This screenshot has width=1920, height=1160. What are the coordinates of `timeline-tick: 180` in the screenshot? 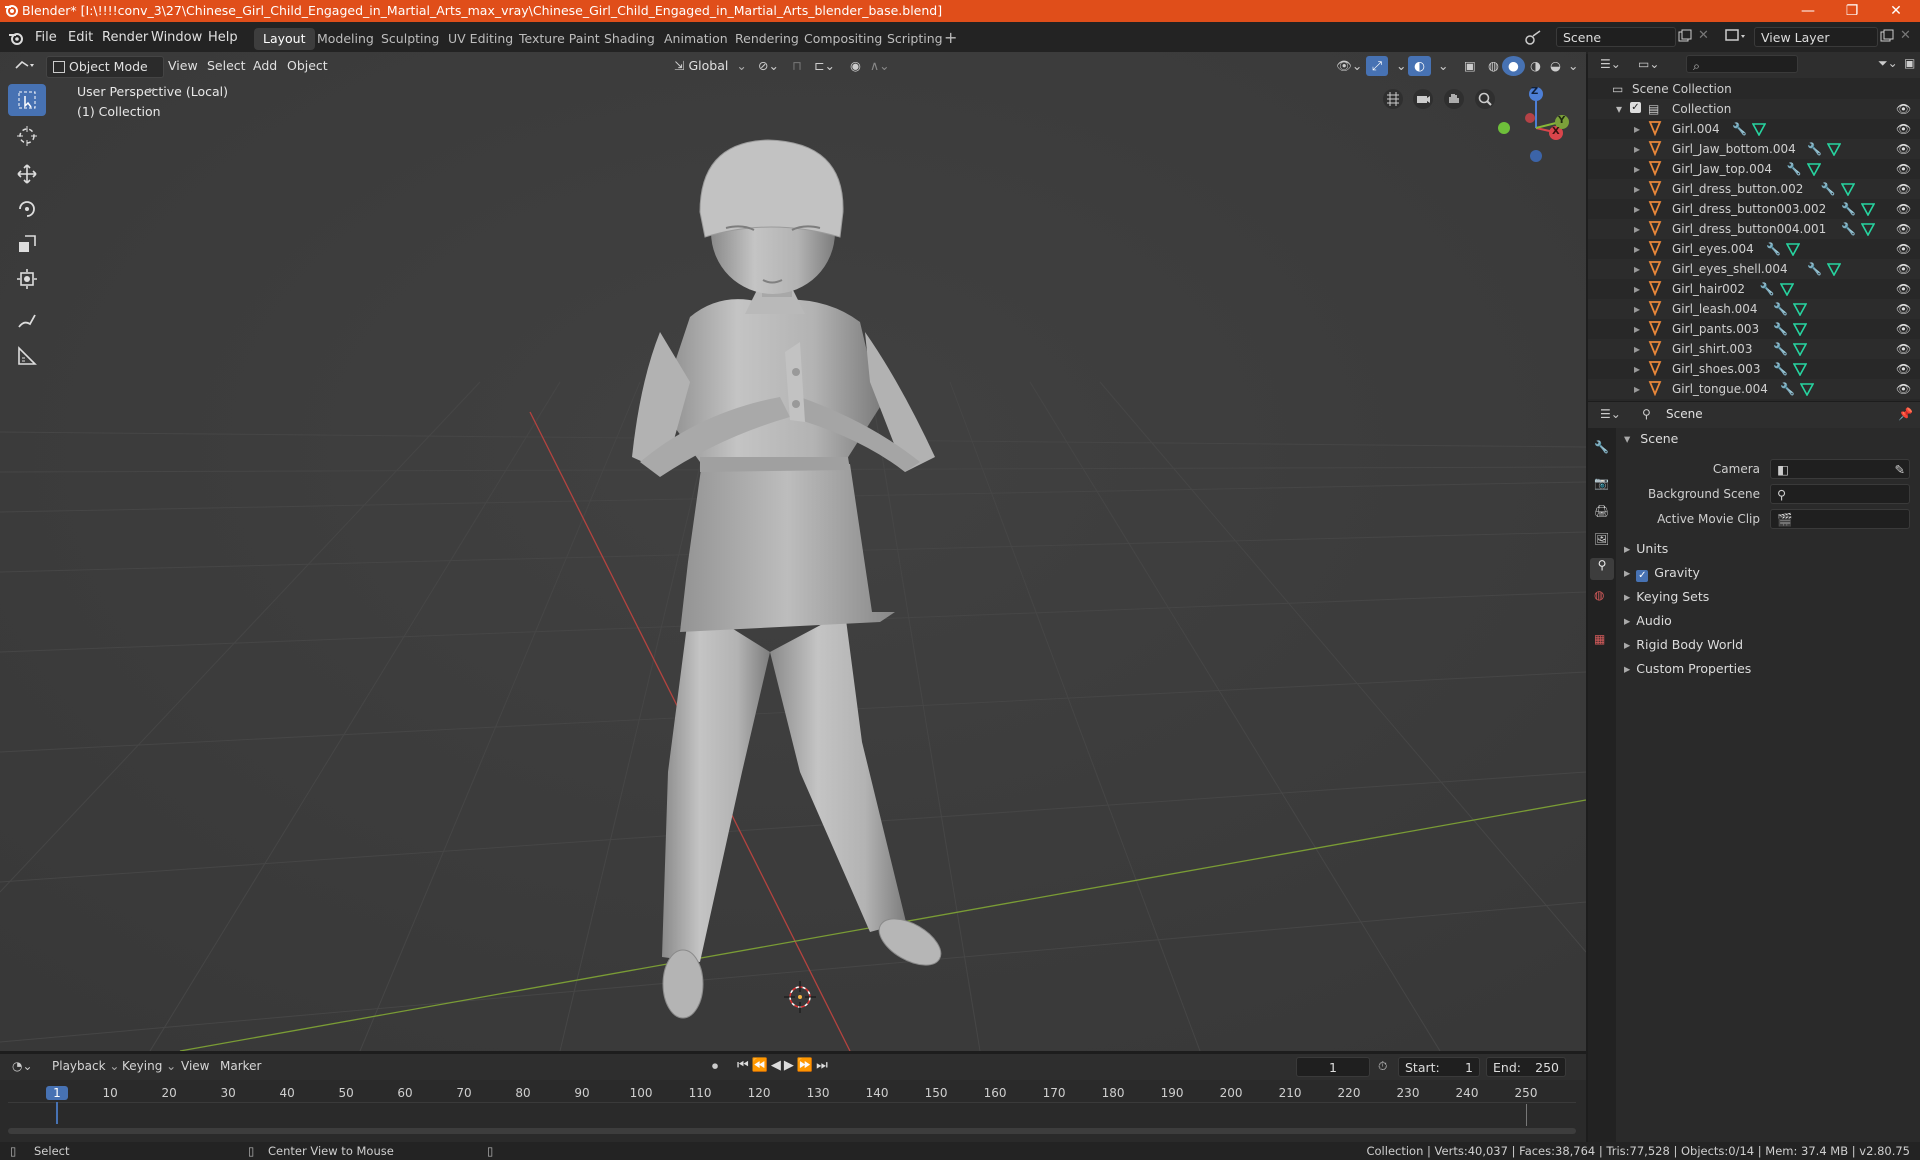 It's located at (1113, 1093).